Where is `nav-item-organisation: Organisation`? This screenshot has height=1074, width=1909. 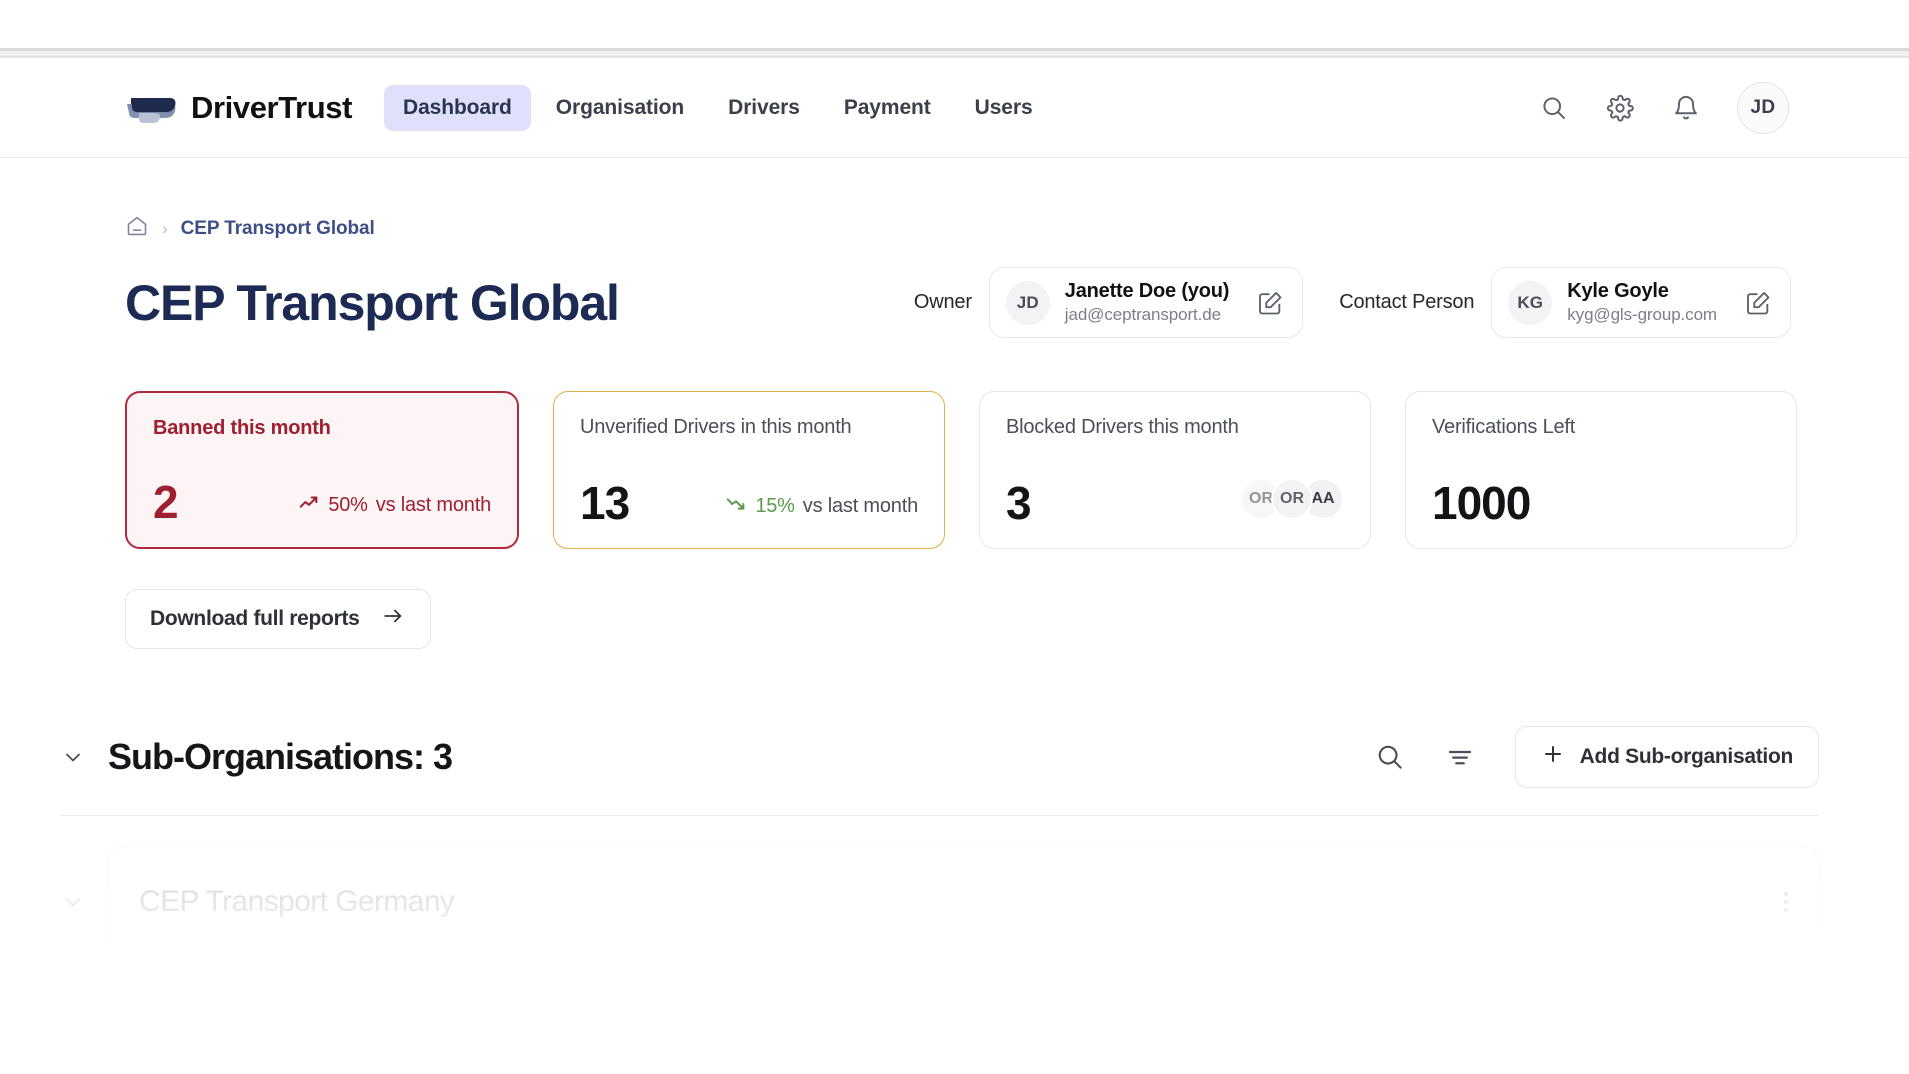 nav-item-organisation: Organisation is located at coordinates (620, 108).